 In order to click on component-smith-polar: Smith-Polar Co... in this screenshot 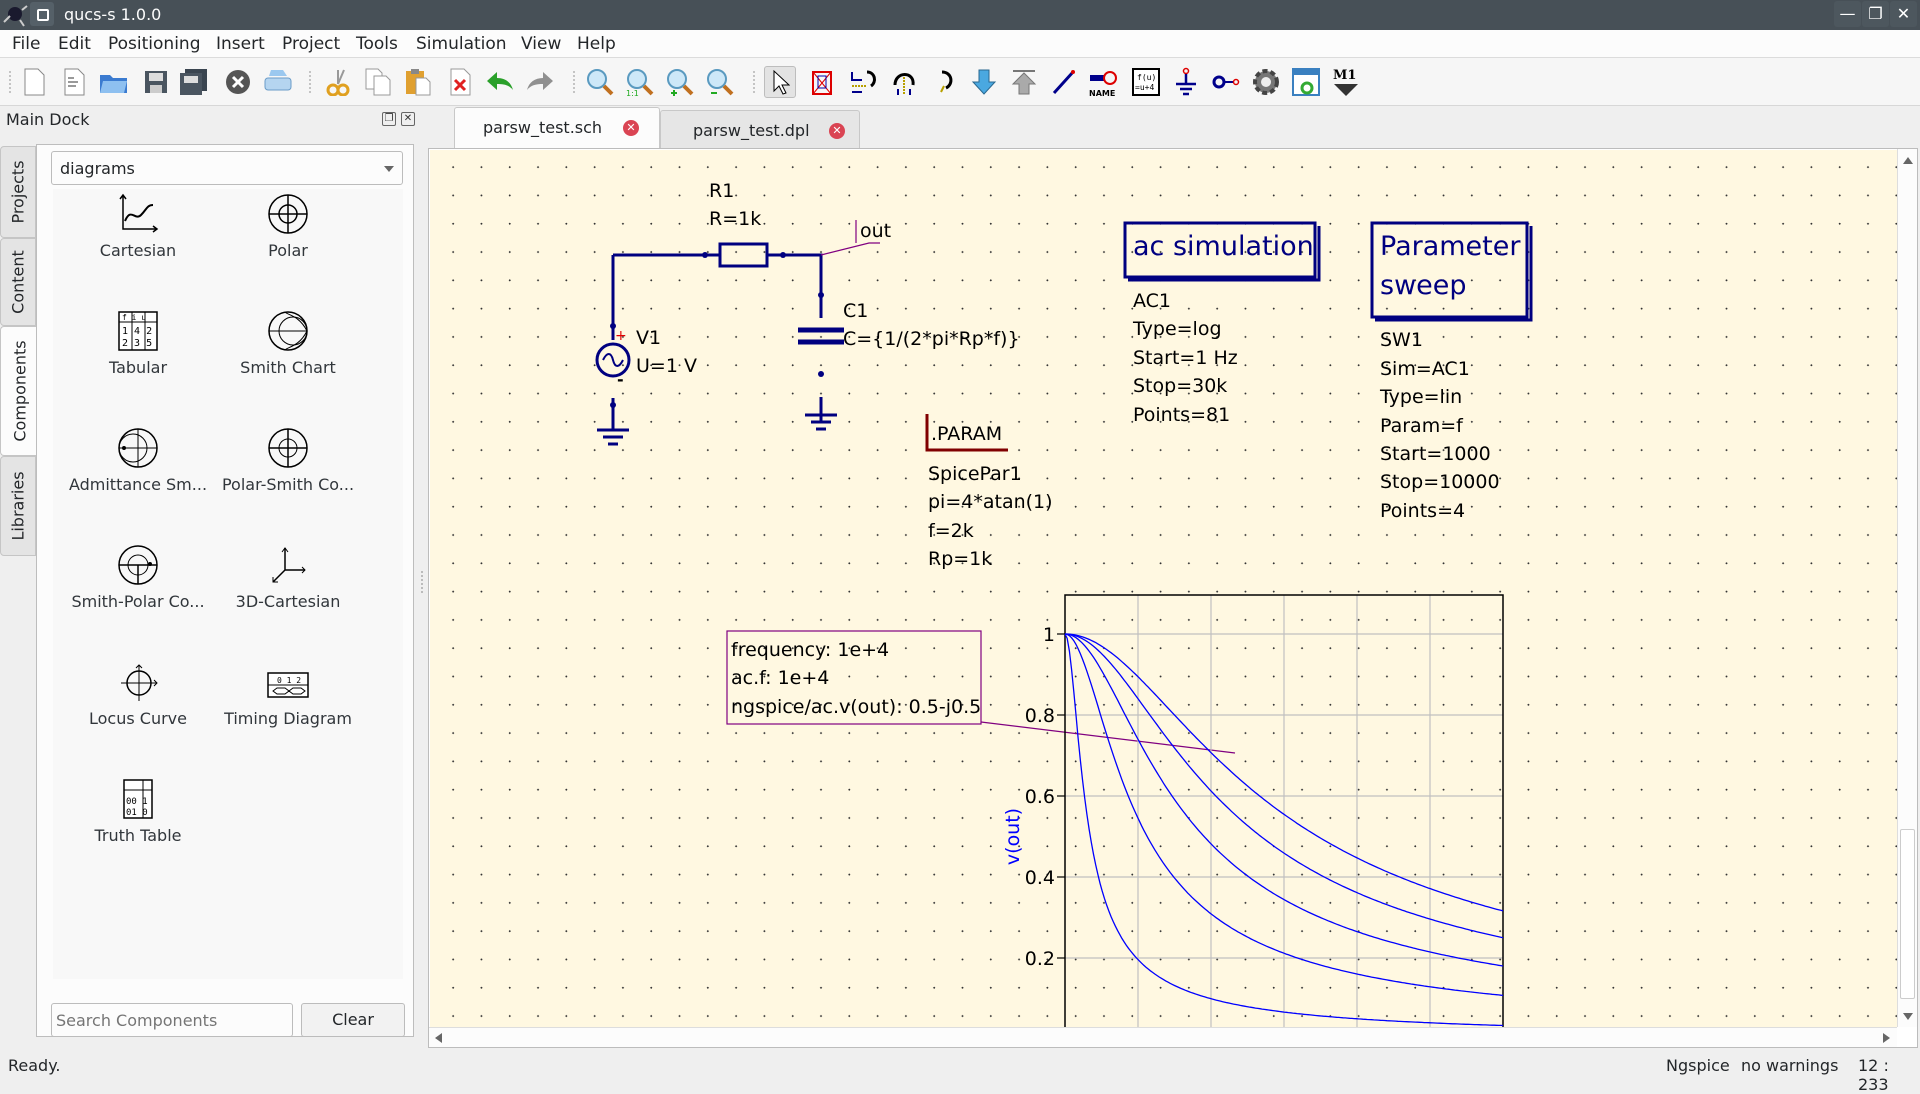, I will do `click(138, 590)`.